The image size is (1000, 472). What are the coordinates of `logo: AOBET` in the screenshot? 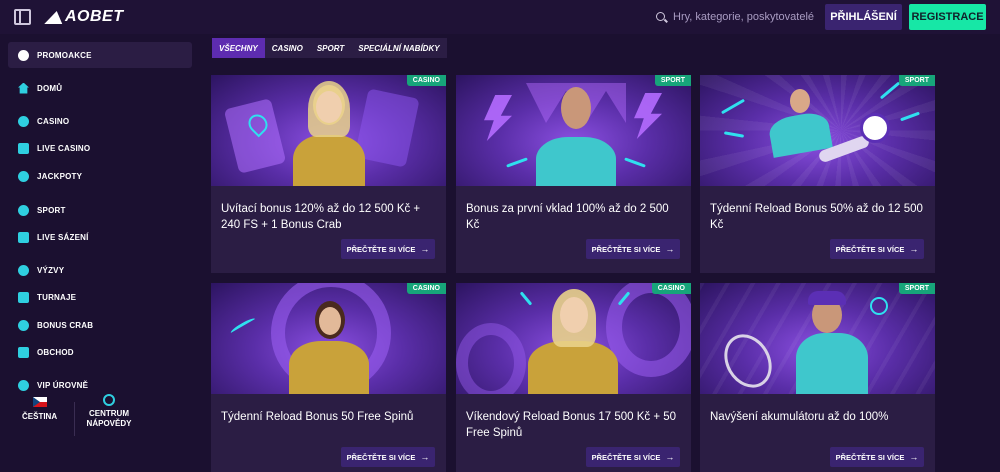 It's located at (84, 17).